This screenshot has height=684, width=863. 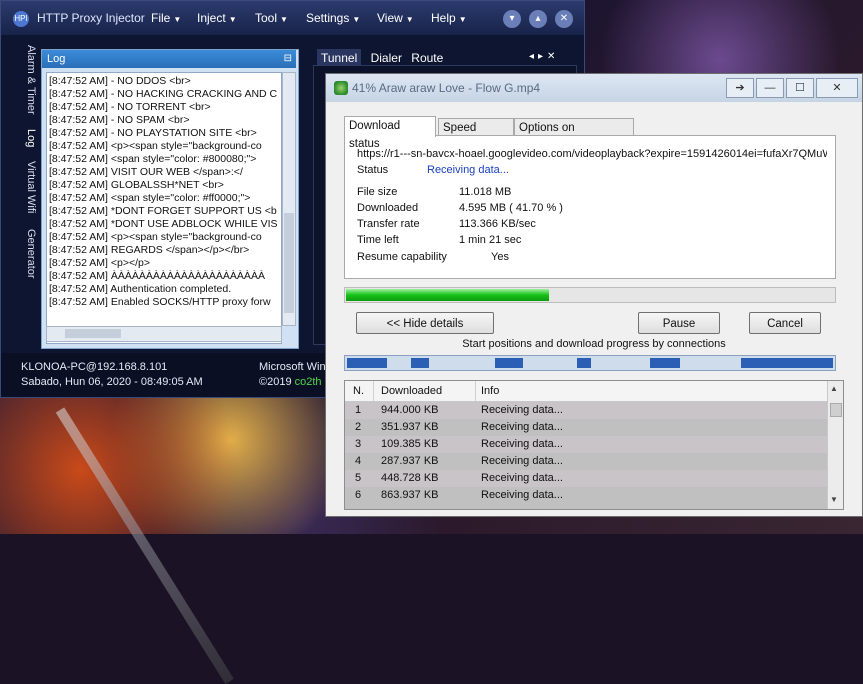 I want to click on maximize-button: ▴, so click(x=538, y=19).